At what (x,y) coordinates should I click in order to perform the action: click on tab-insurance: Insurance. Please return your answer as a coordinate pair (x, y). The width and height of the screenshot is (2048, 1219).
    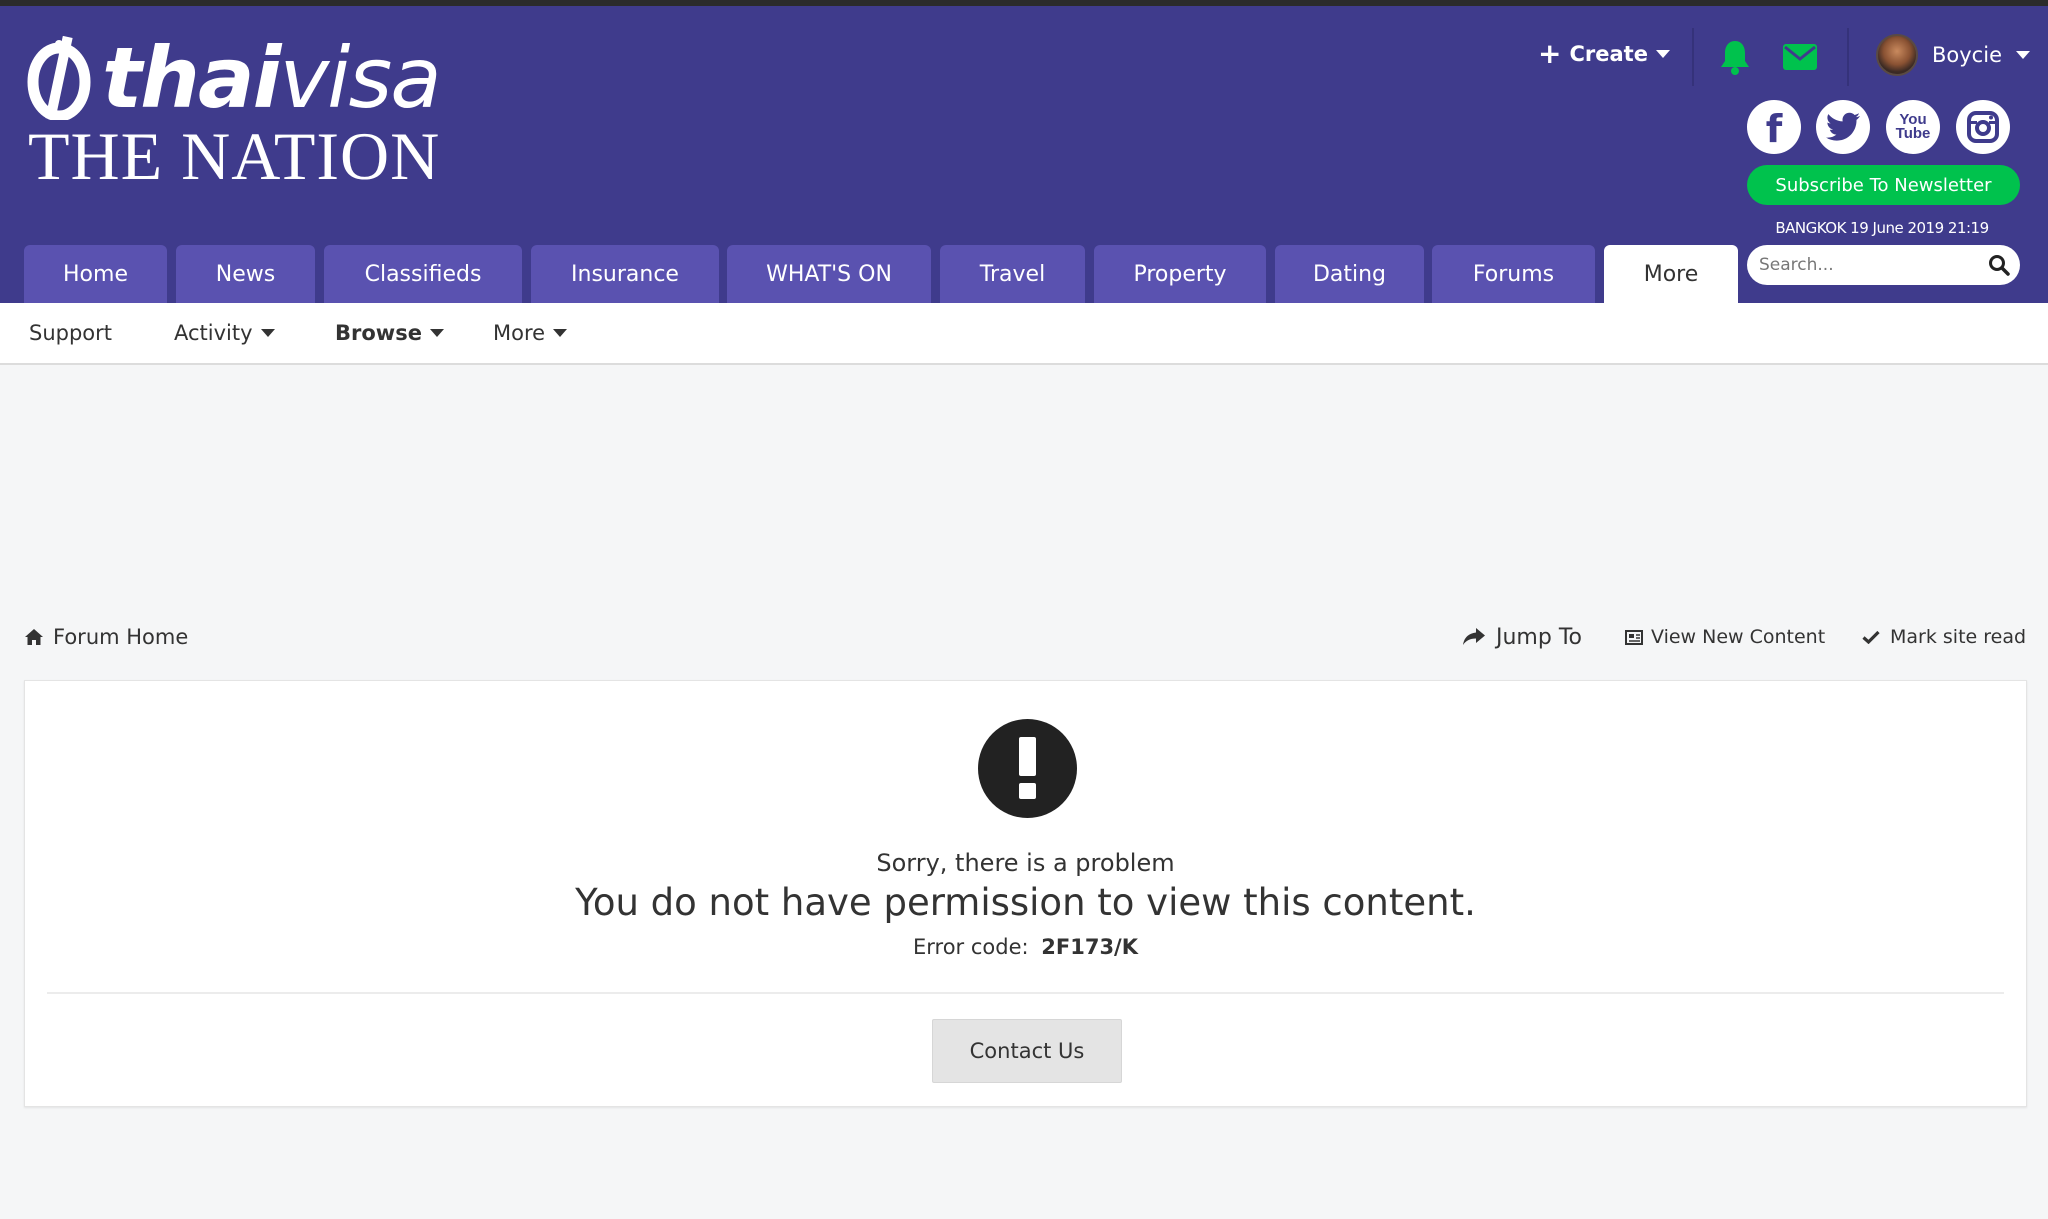
    Looking at the image, I should click on (625, 274).